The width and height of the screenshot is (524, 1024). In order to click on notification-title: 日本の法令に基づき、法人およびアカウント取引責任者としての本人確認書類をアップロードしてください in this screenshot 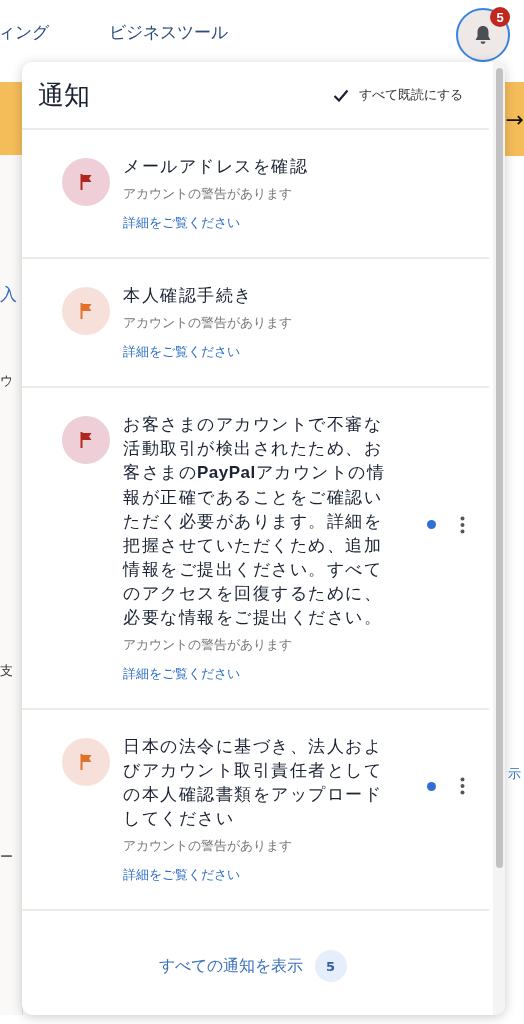, I will do `click(253, 782)`.